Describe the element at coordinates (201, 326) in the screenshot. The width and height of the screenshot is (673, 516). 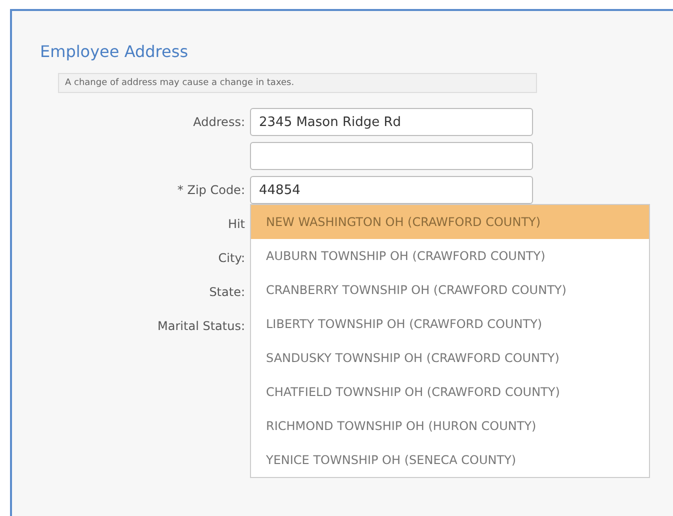
I see `field-label: Marital Status:` at that location.